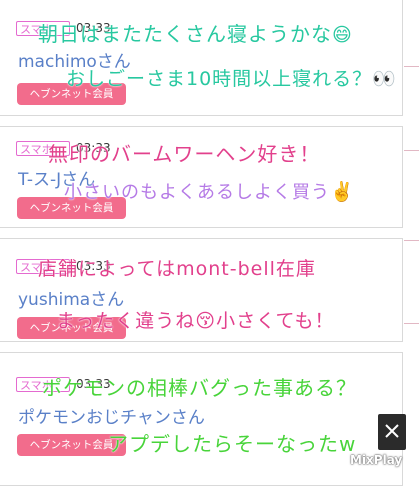  Describe the element at coordinates (232, 444) in the screenshot. I see `handwritten-note: アプデしたらそーなったw` at that location.